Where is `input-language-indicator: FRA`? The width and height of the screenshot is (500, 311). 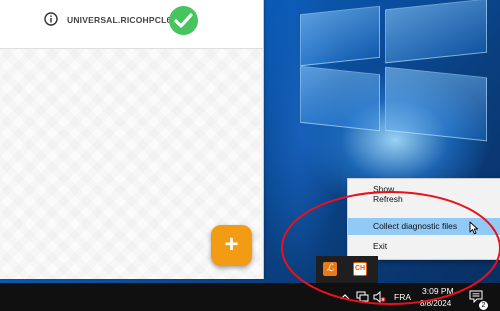 input-language-indicator: FRA is located at coordinates (402, 297).